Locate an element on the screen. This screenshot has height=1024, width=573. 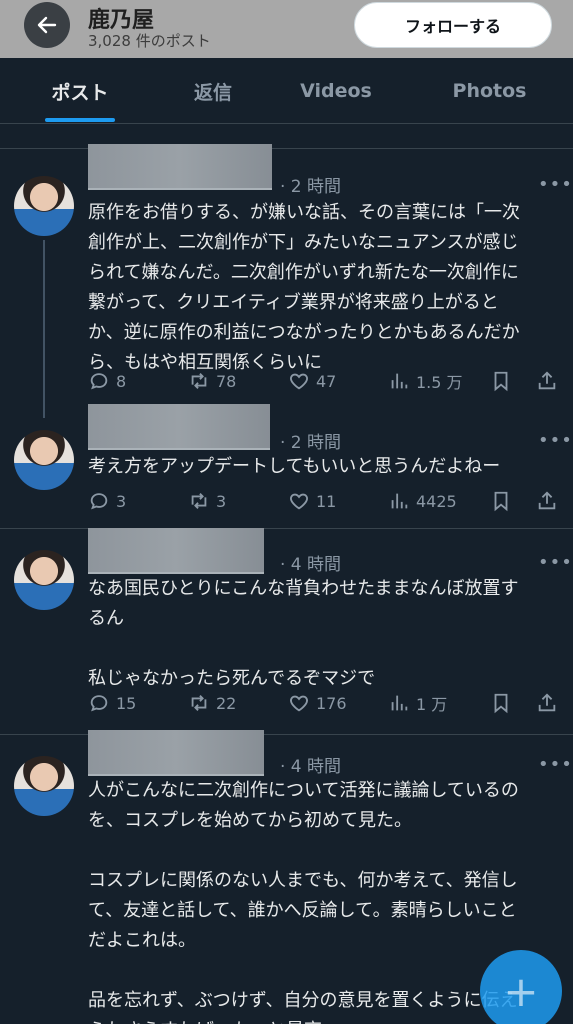
repost-count: 3 is located at coordinates (221, 501).